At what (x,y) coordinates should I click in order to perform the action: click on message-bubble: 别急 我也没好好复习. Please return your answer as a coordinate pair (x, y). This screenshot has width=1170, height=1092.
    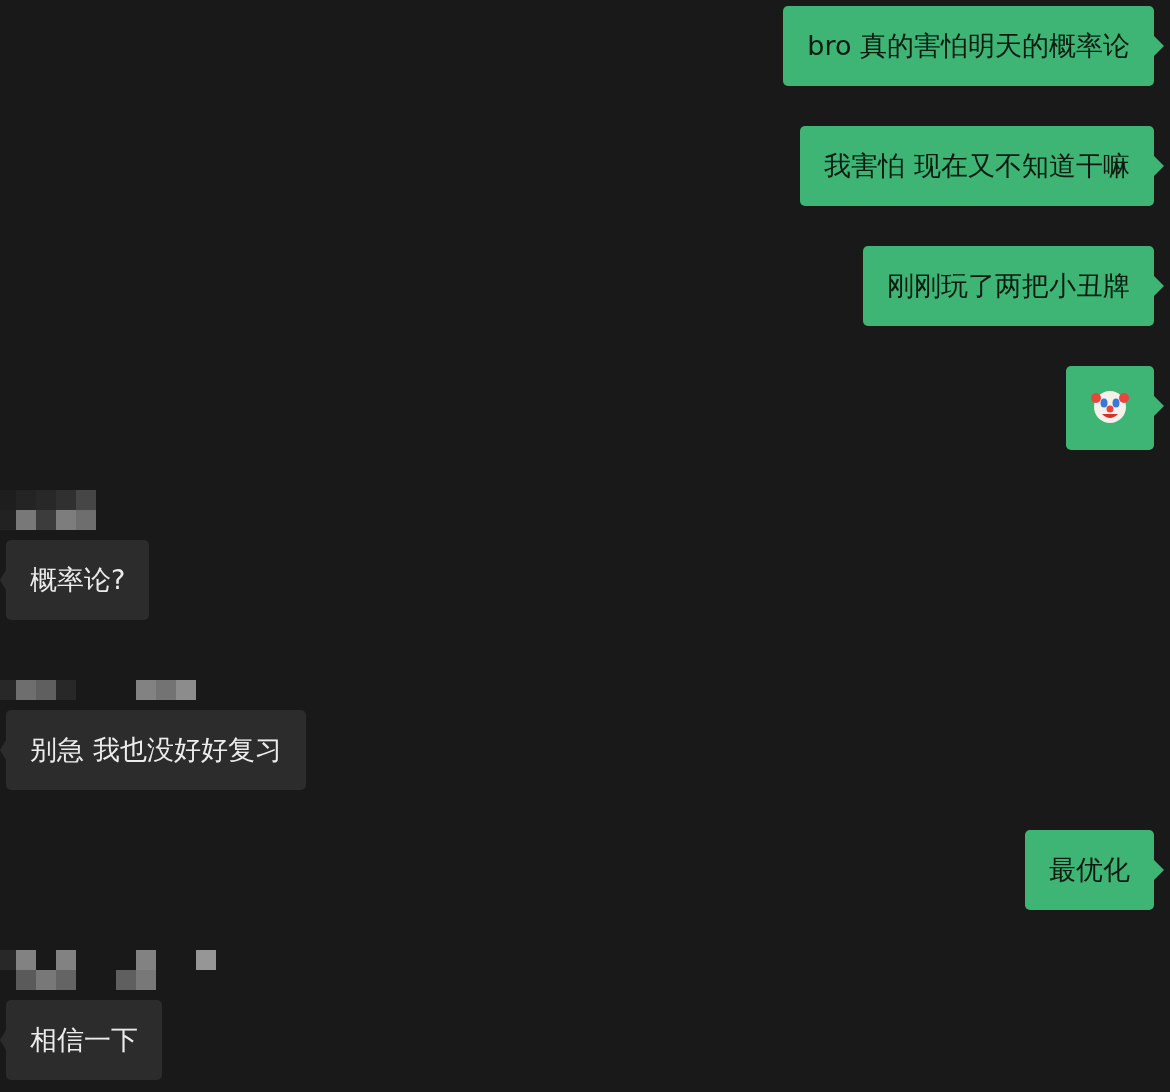
    Looking at the image, I should click on (156, 750).